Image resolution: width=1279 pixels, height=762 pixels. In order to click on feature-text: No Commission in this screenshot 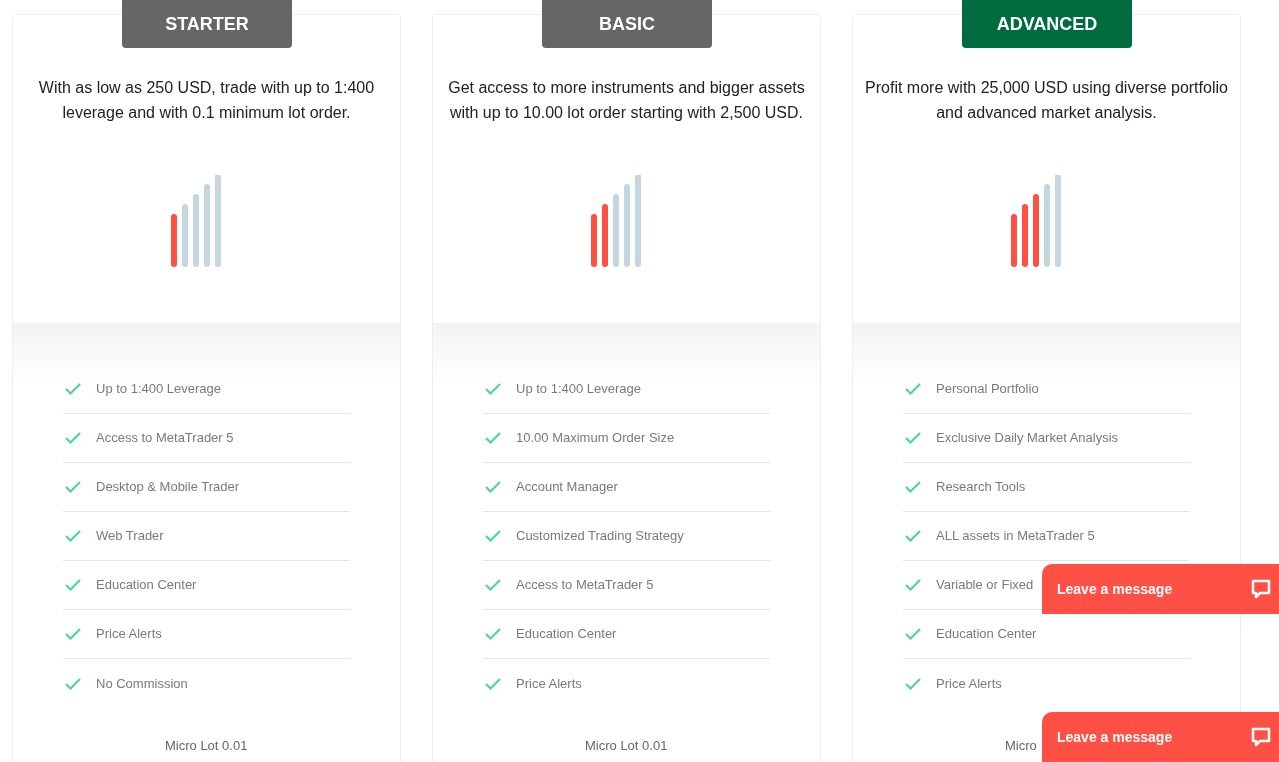, I will do `click(142, 683)`.